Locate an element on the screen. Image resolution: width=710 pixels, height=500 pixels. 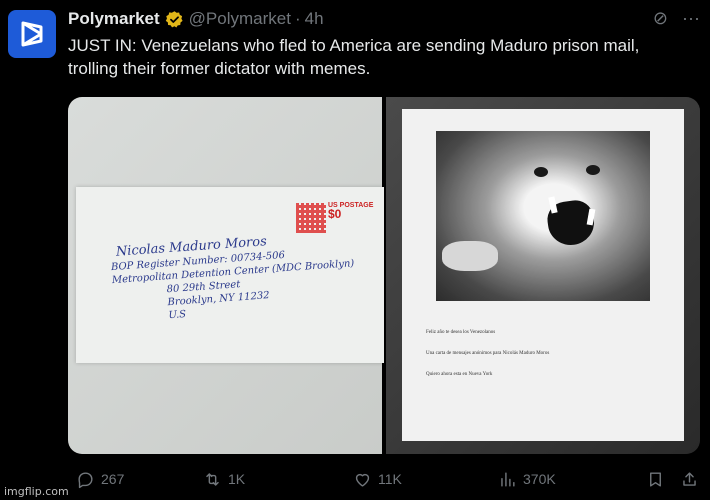
avatar is located at coordinates (32, 34).